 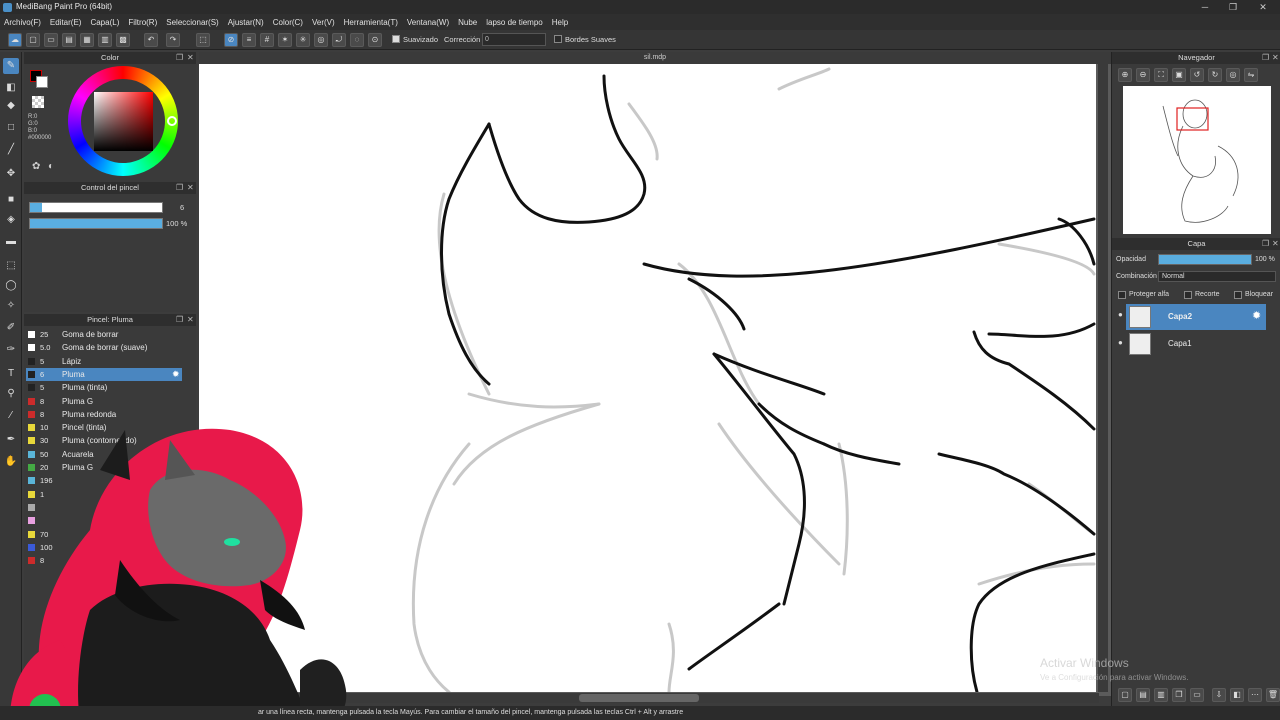 What do you see at coordinates (288, 22) in the screenshot?
I see `menu-color: Color(C)` at bounding box center [288, 22].